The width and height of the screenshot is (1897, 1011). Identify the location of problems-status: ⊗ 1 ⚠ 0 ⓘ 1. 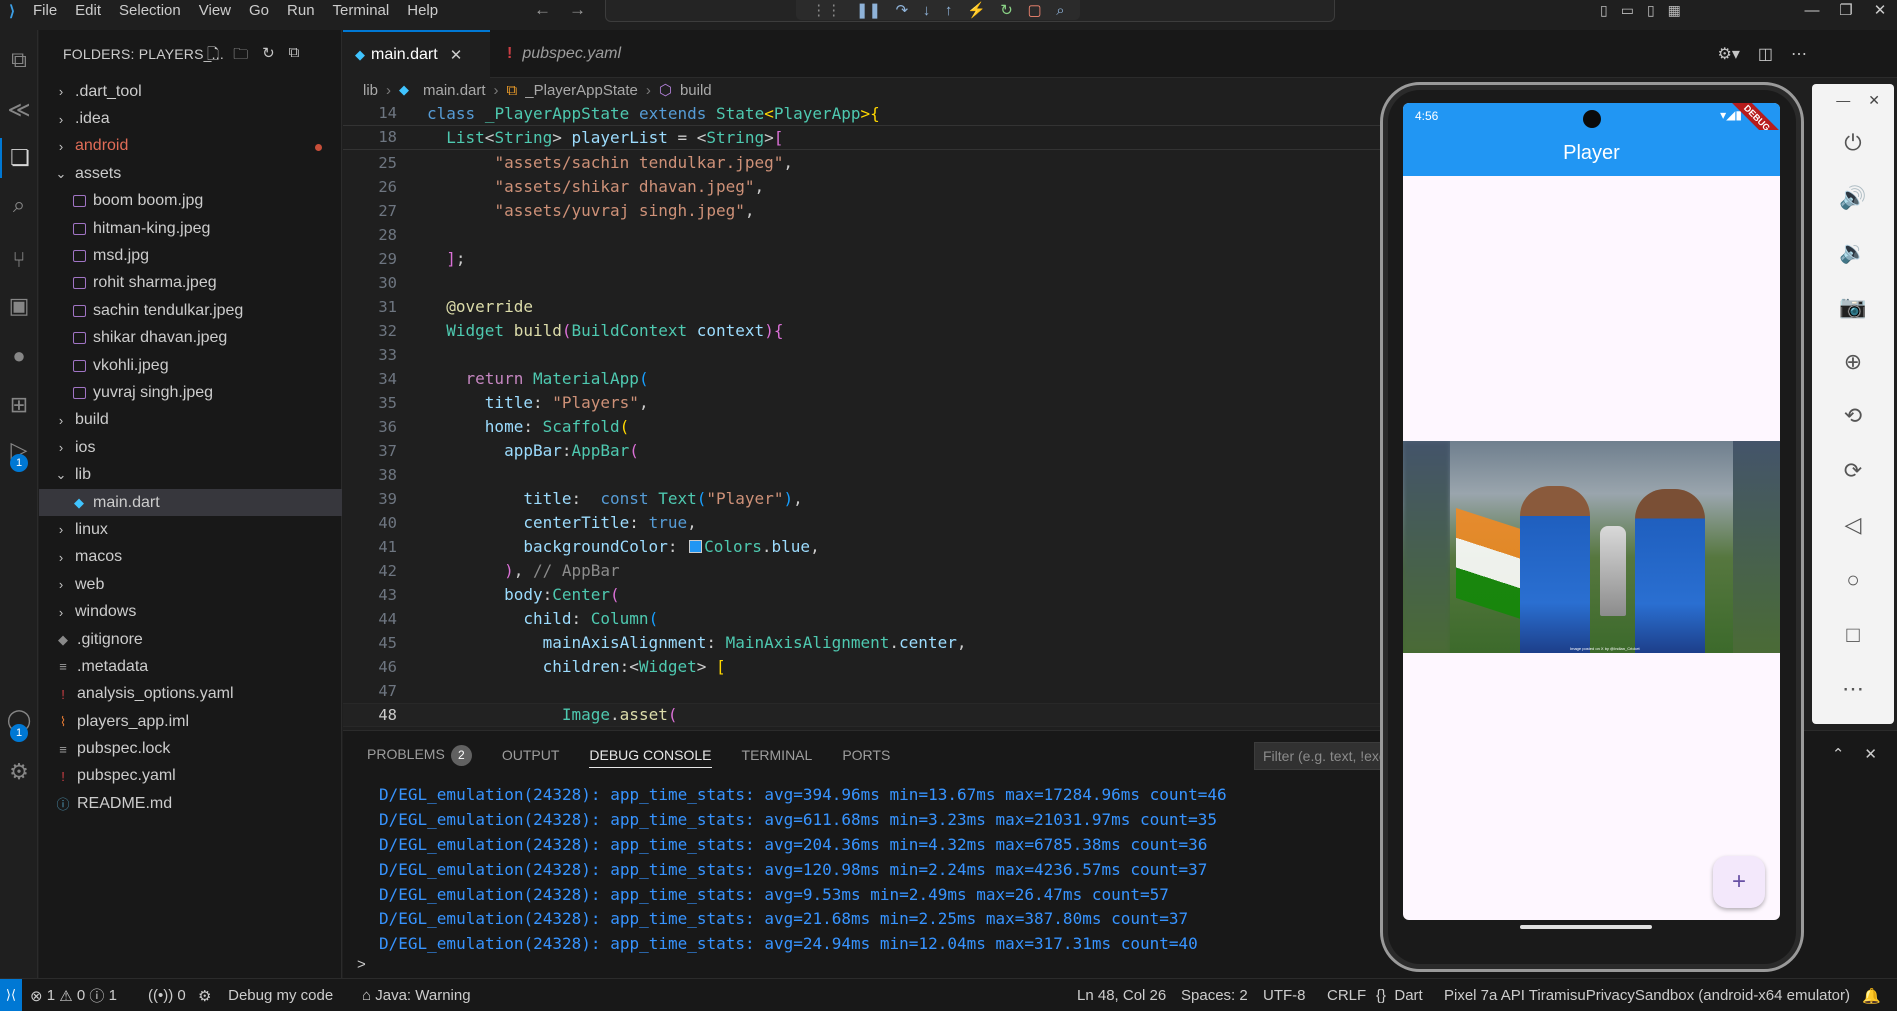
(73, 995).